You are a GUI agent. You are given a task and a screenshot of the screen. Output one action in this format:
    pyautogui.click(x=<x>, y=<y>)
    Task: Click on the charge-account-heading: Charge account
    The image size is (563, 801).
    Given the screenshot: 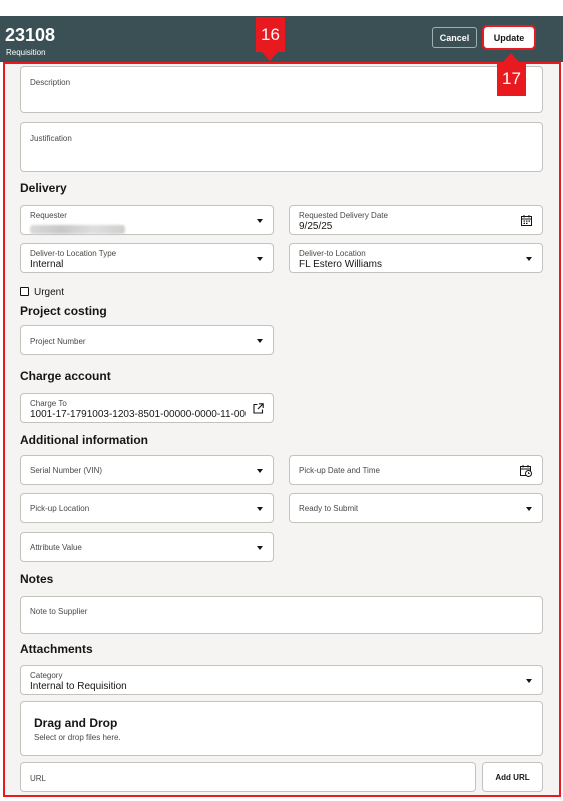 What is the action you would take?
    pyautogui.click(x=65, y=376)
    